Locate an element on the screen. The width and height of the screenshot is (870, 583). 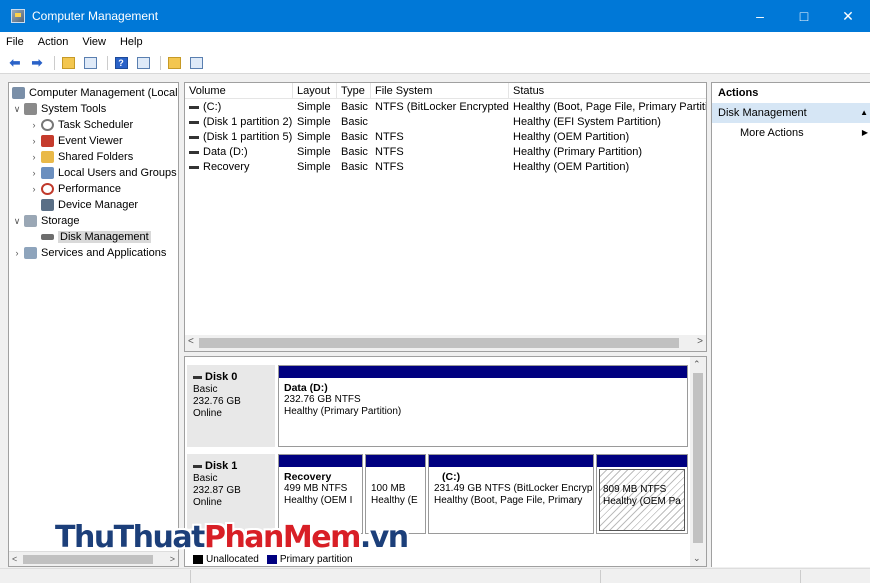
menu-help: Help is located at coordinates (131, 42).